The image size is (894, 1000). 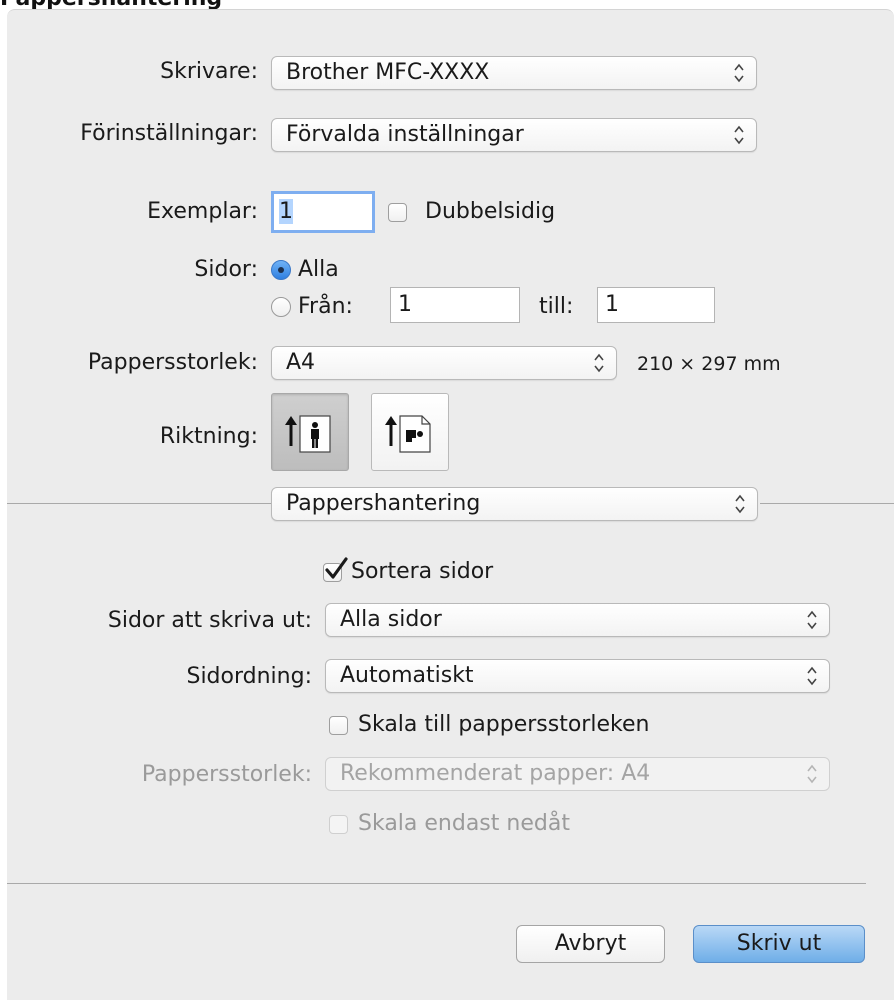 I want to click on scale-to-fit-checkbox, so click(x=338, y=725).